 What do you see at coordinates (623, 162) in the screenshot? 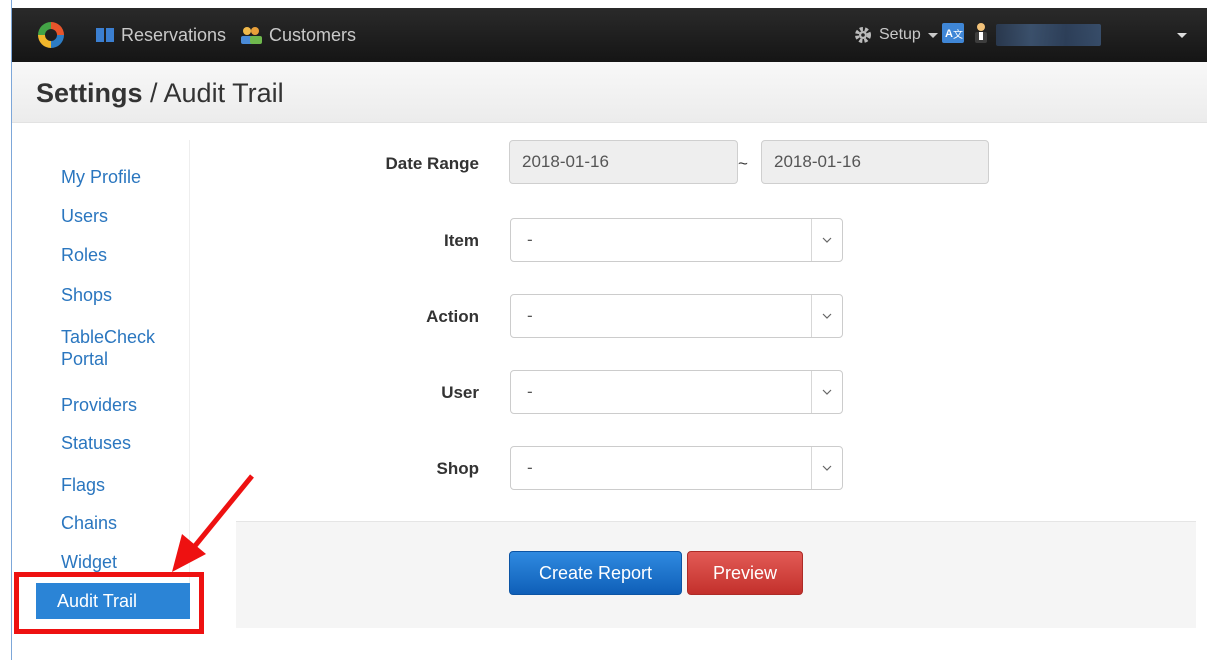
I see `date-from-input: 2018-01-16` at bounding box center [623, 162].